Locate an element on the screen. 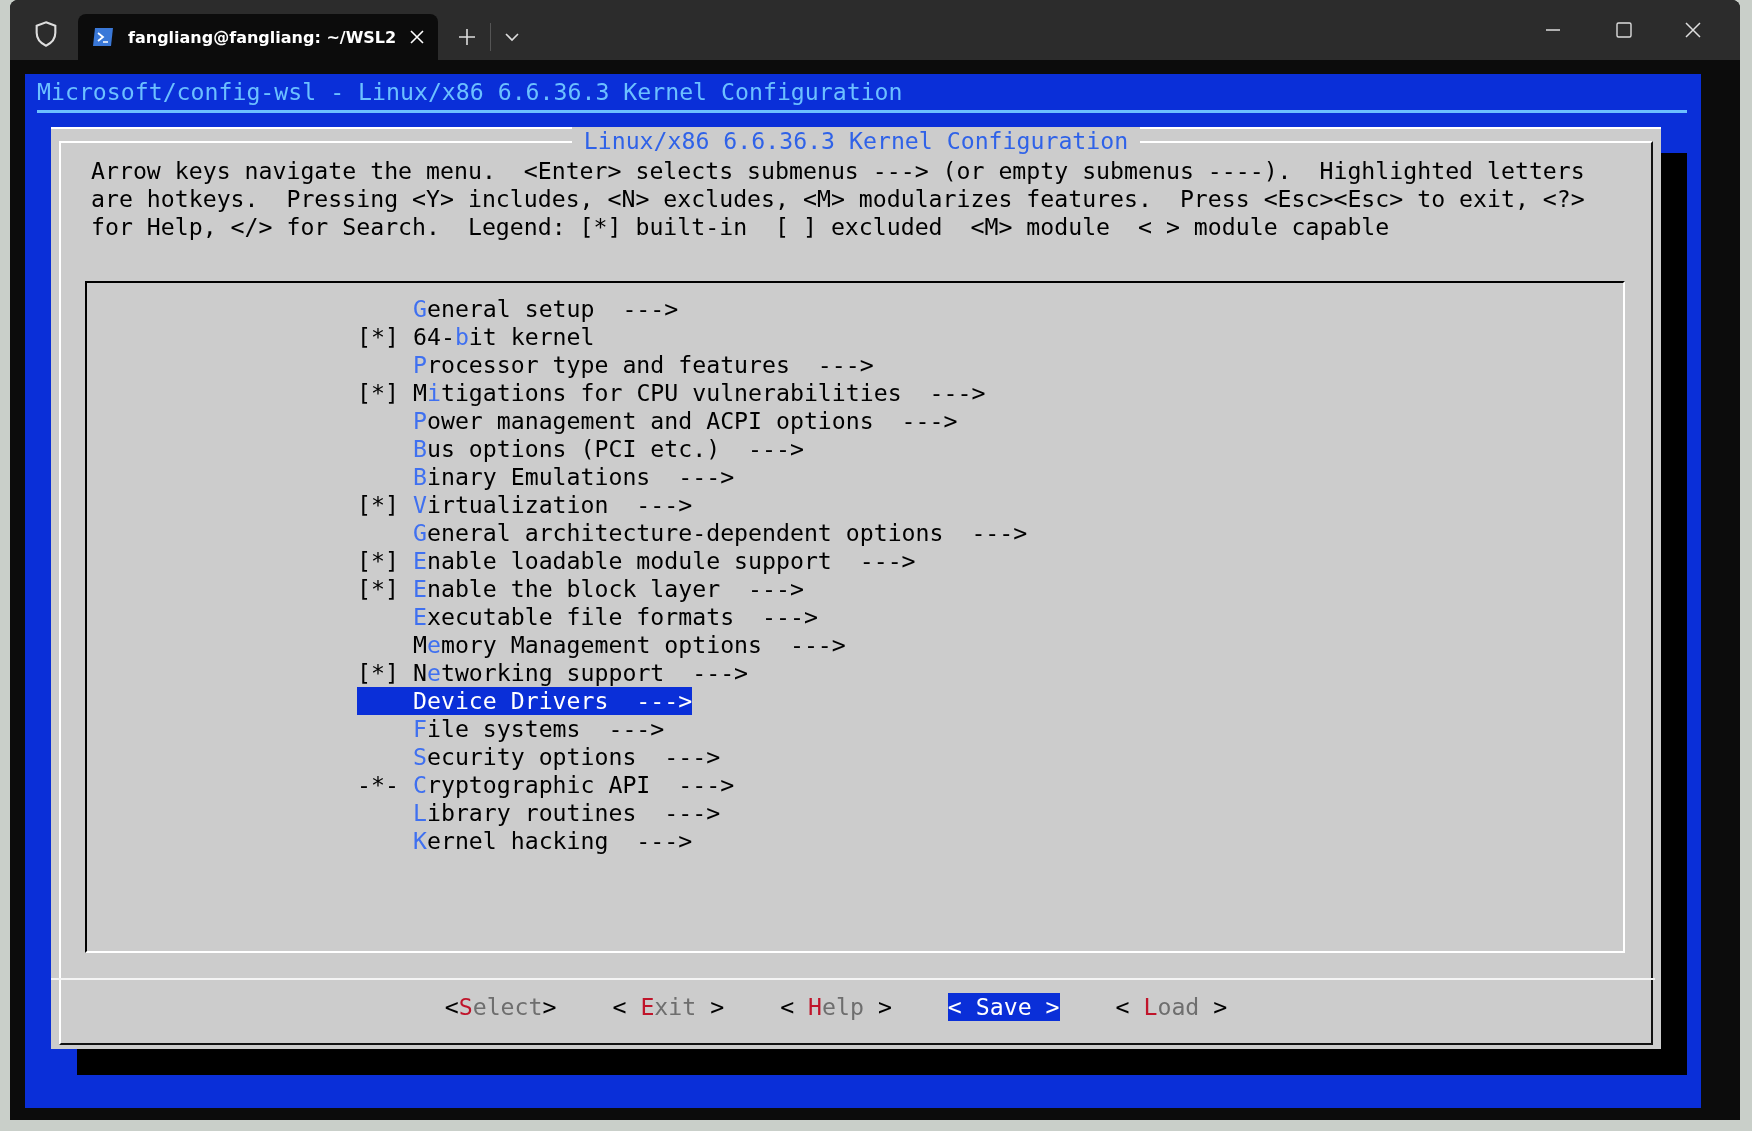 Image resolution: width=1752 pixels, height=1131 pixels. dialog-button: < Save > is located at coordinates (1003, 1007).